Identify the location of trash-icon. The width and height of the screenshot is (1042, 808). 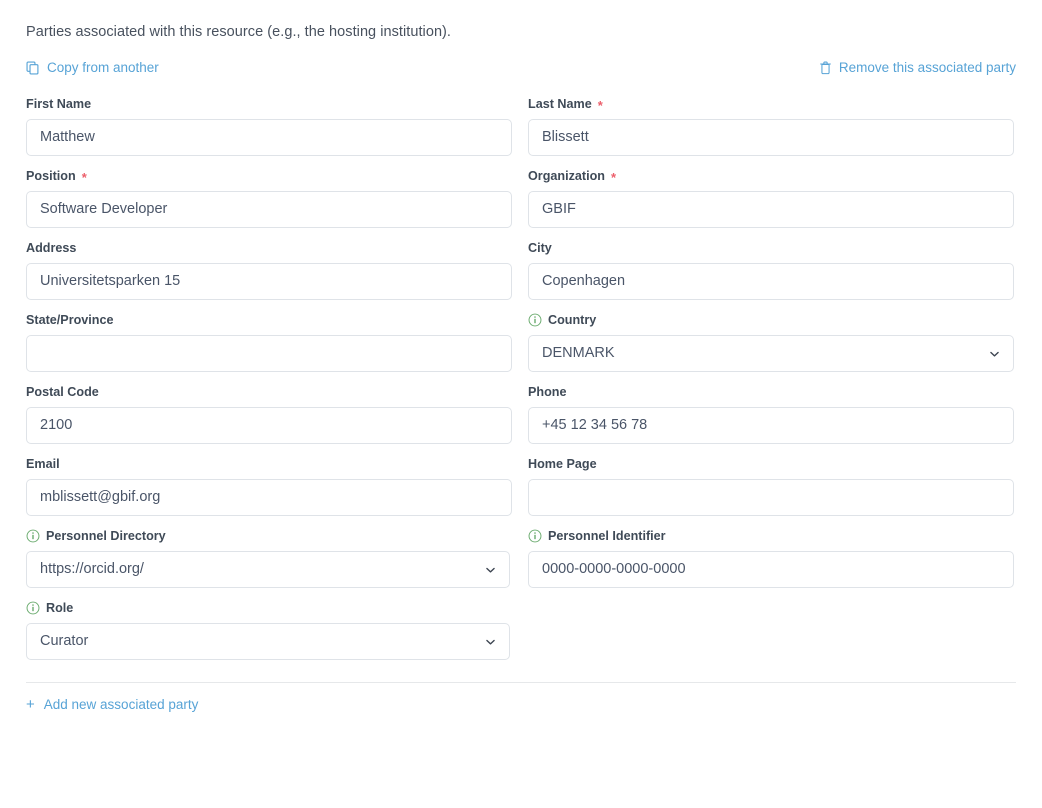
(825, 68).